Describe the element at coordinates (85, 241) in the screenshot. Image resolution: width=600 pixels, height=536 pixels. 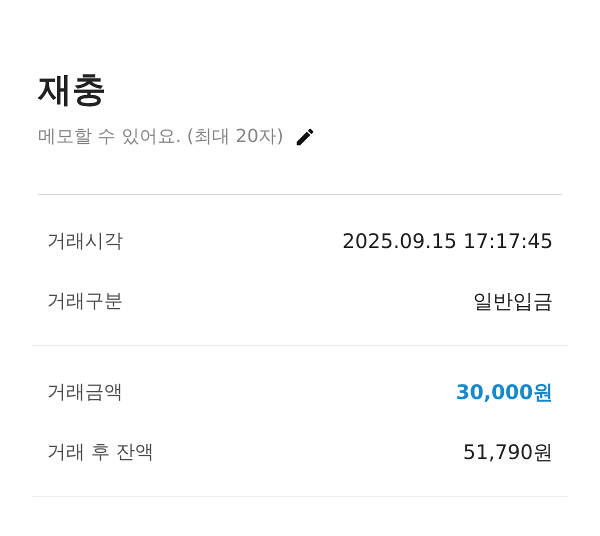
I see `row-label: 거래시각` at that location.